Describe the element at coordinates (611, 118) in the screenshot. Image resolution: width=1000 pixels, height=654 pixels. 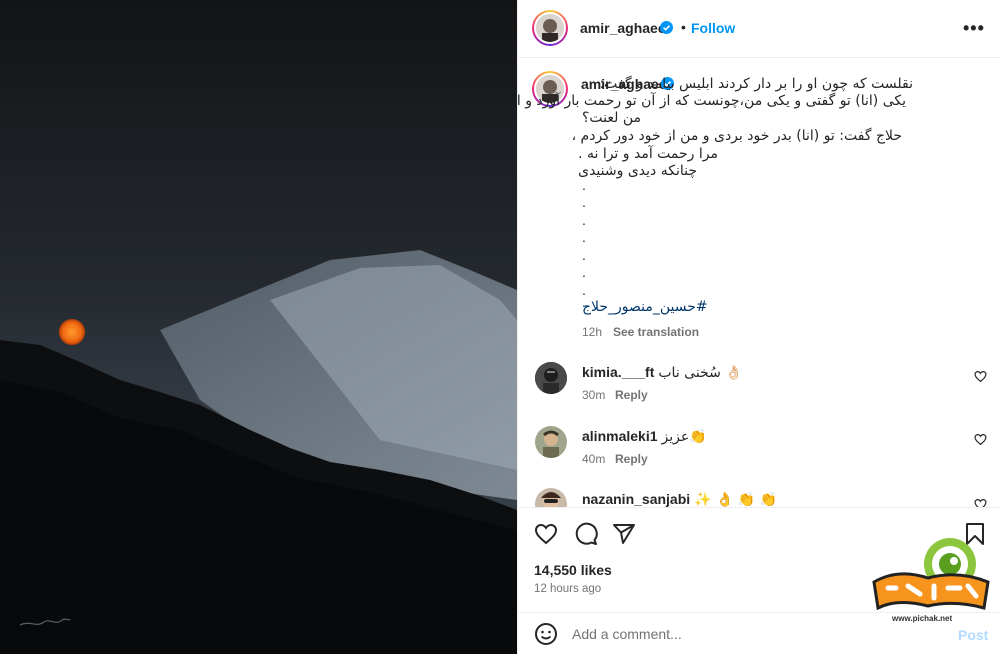
I see `caption-line: من لعنت؟` at that location.